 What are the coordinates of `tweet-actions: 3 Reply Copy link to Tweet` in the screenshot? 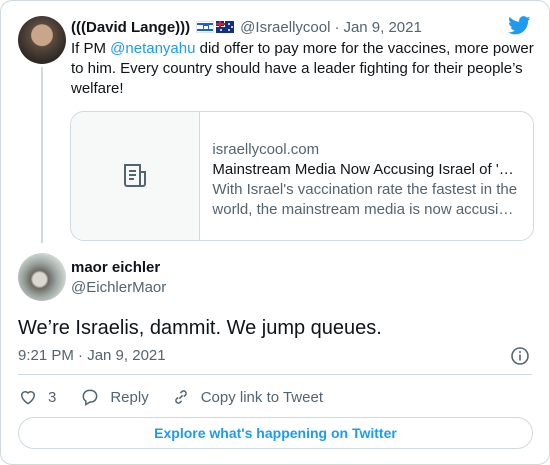 It's located at (170, 397).